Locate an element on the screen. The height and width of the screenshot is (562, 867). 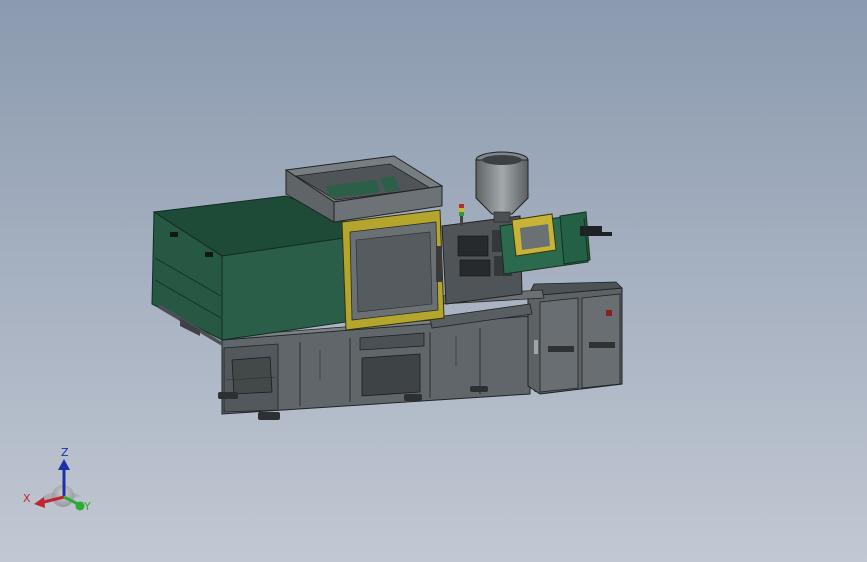
triad-x-label: X is located at coordinates (27, 498).